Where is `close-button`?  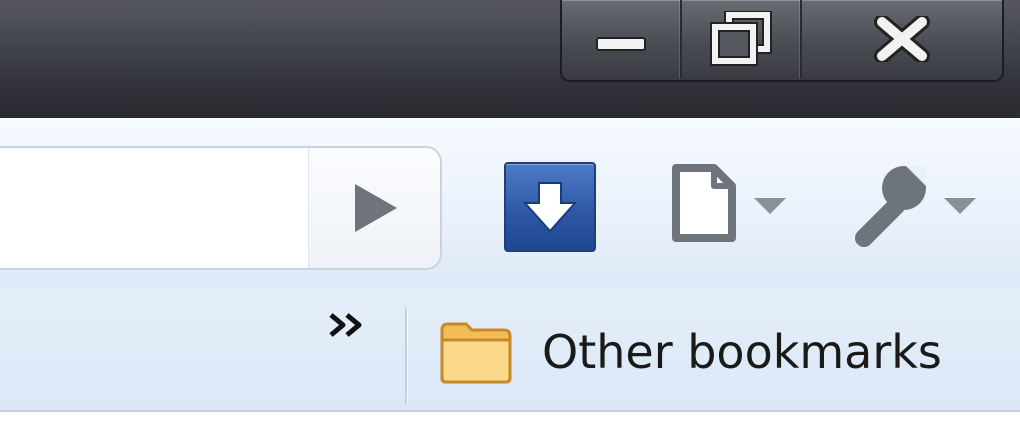
close-button is located at coordinates (902, 39).